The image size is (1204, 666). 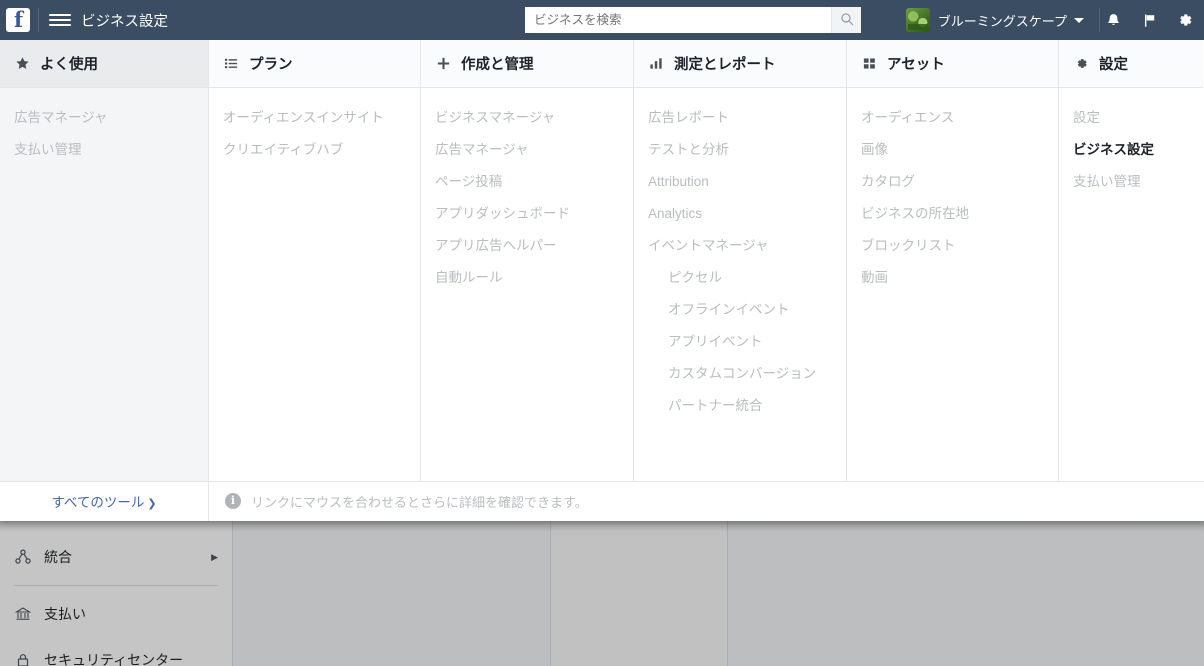 I want to click on bell-icon, so click(x=1113, y=20).